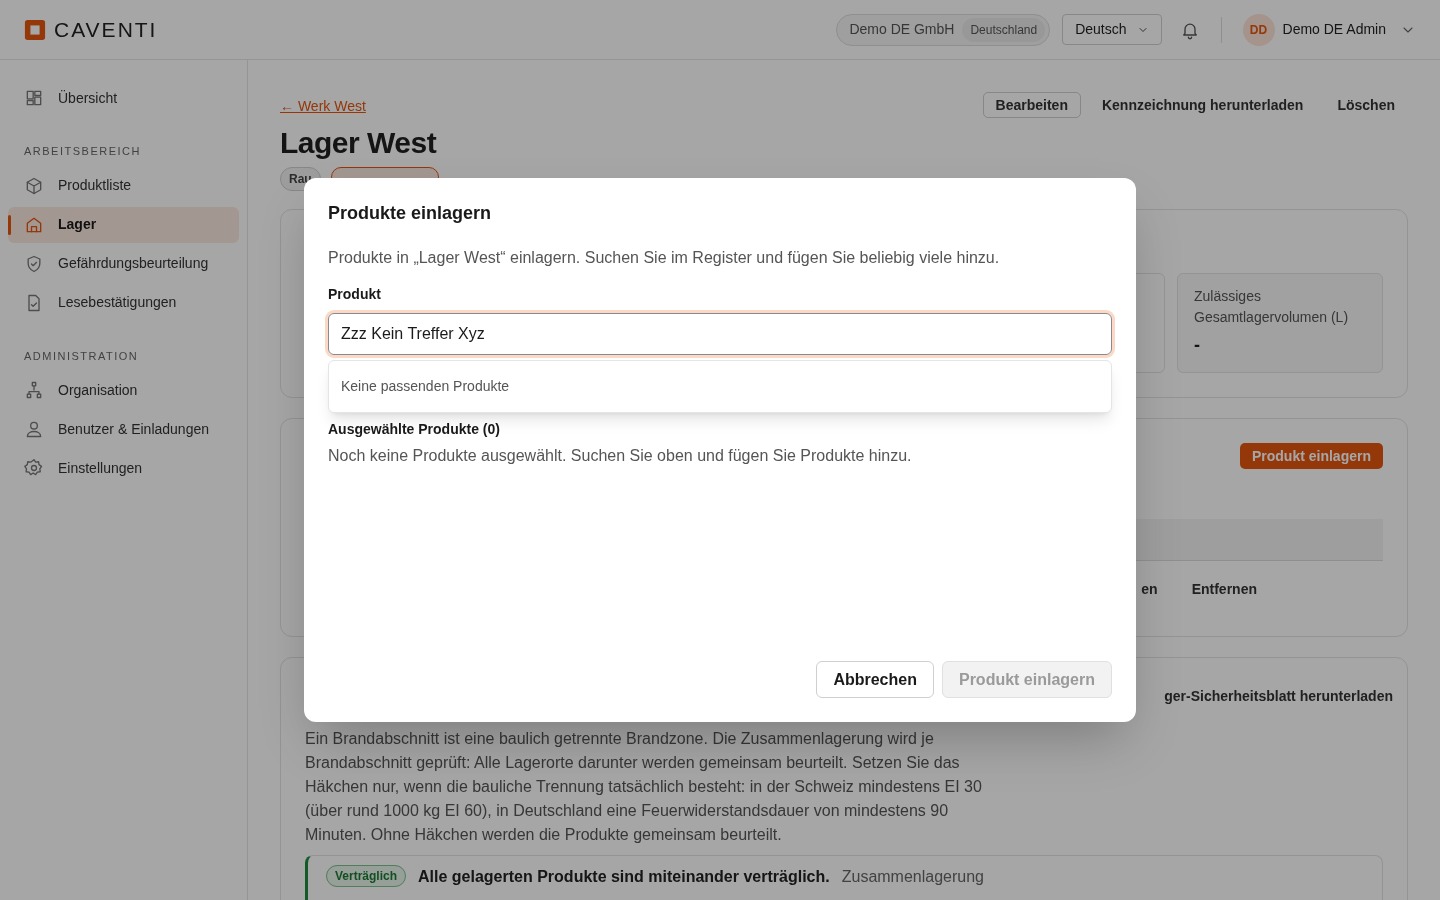 The width and height of the screenshot is (1440, 900). What do you see at coordinates (1272, 307) in the screenshot?
I see `stat-label: Zulässiges Gesamtlagervolumen (L)` at bounding box center [1272, 307].